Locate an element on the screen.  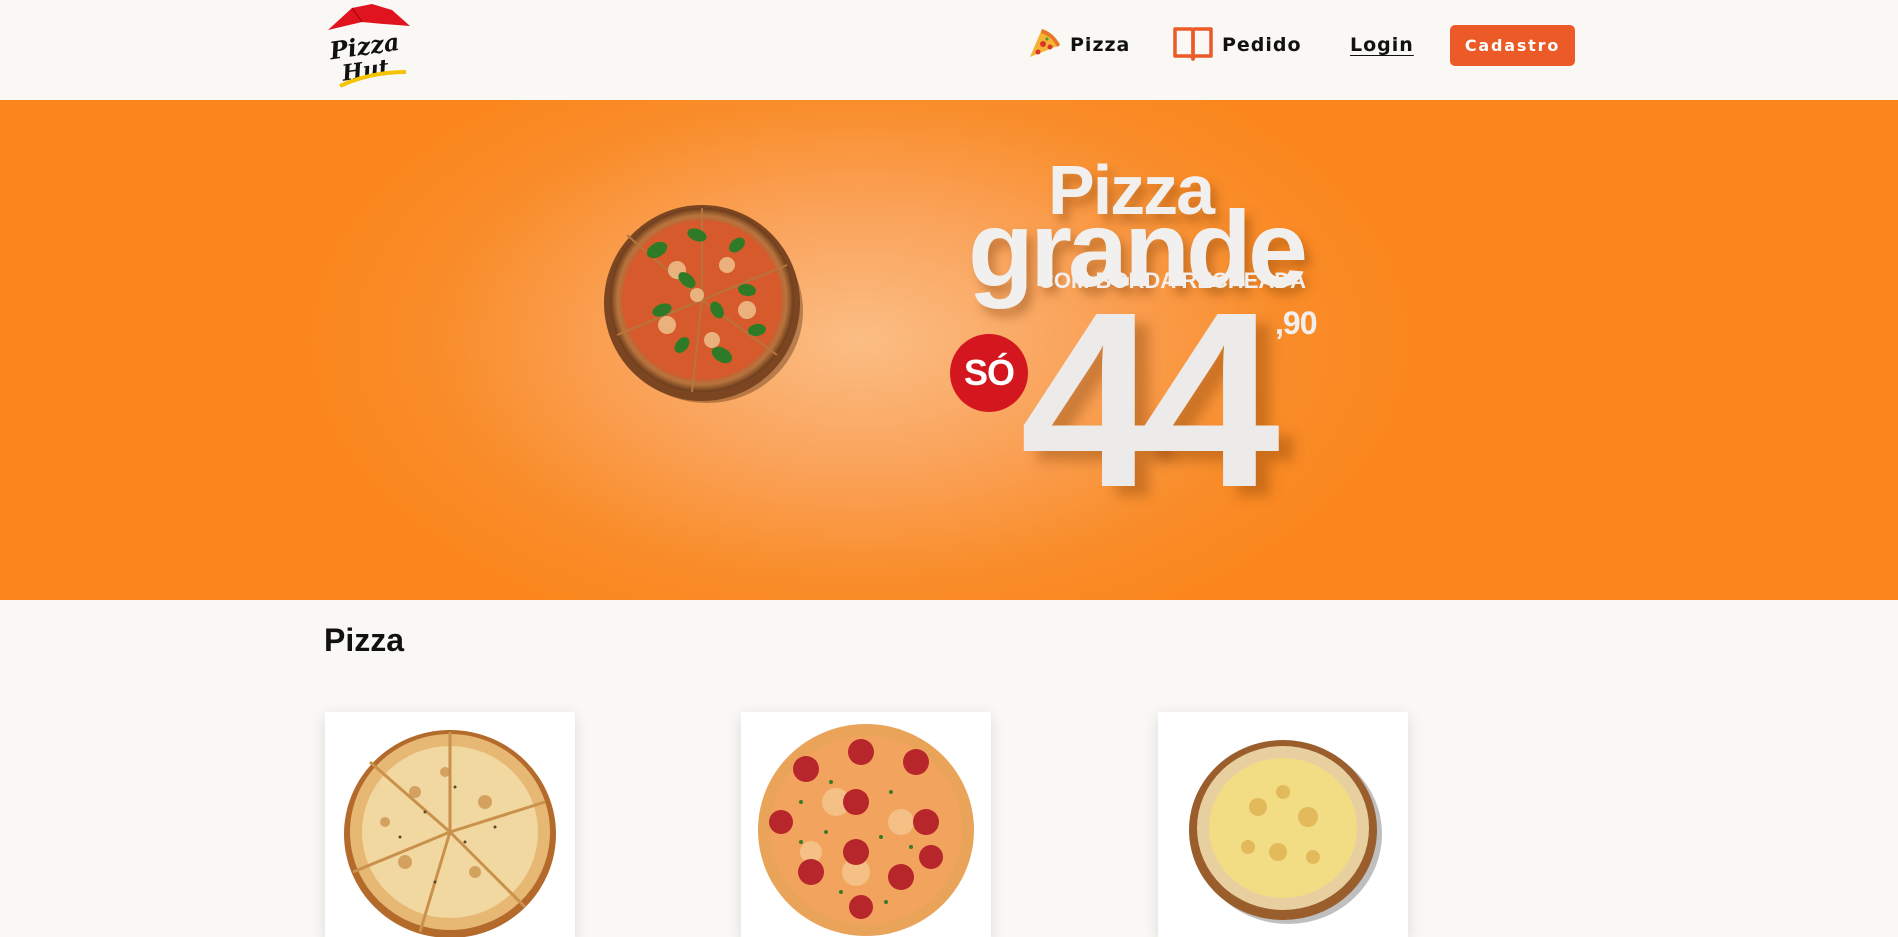
site-header: Pizza Hut Pizza Pedido Login Cadastro is located at coordinates (949, 50).